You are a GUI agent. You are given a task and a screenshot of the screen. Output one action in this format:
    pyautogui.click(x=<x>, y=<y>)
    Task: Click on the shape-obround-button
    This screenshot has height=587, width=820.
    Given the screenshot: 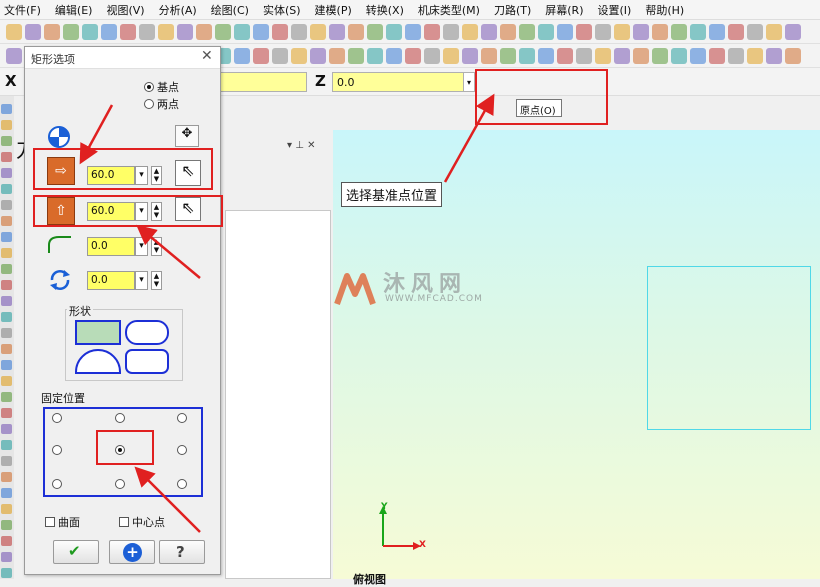 What is the action you would take?
    pyautogui.click(x=147, y=332)
    